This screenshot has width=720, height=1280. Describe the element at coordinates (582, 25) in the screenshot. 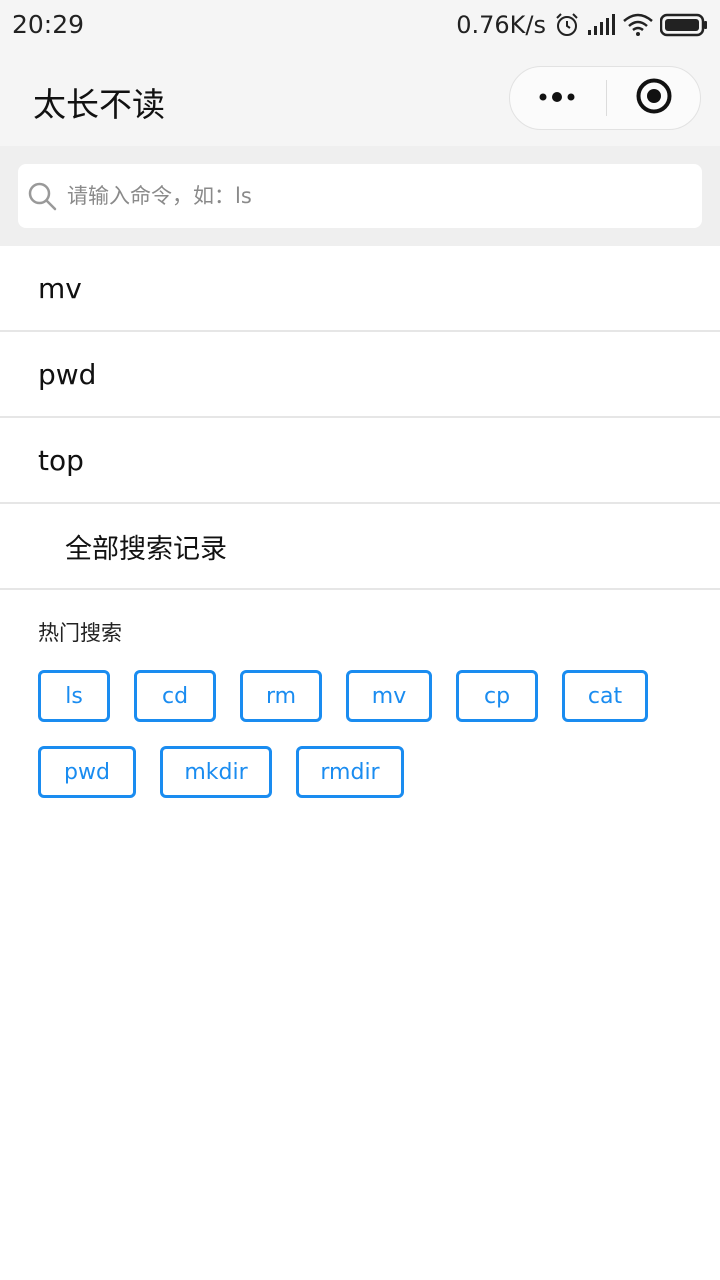

I see `status-icons: 0.76K/s` at that location.